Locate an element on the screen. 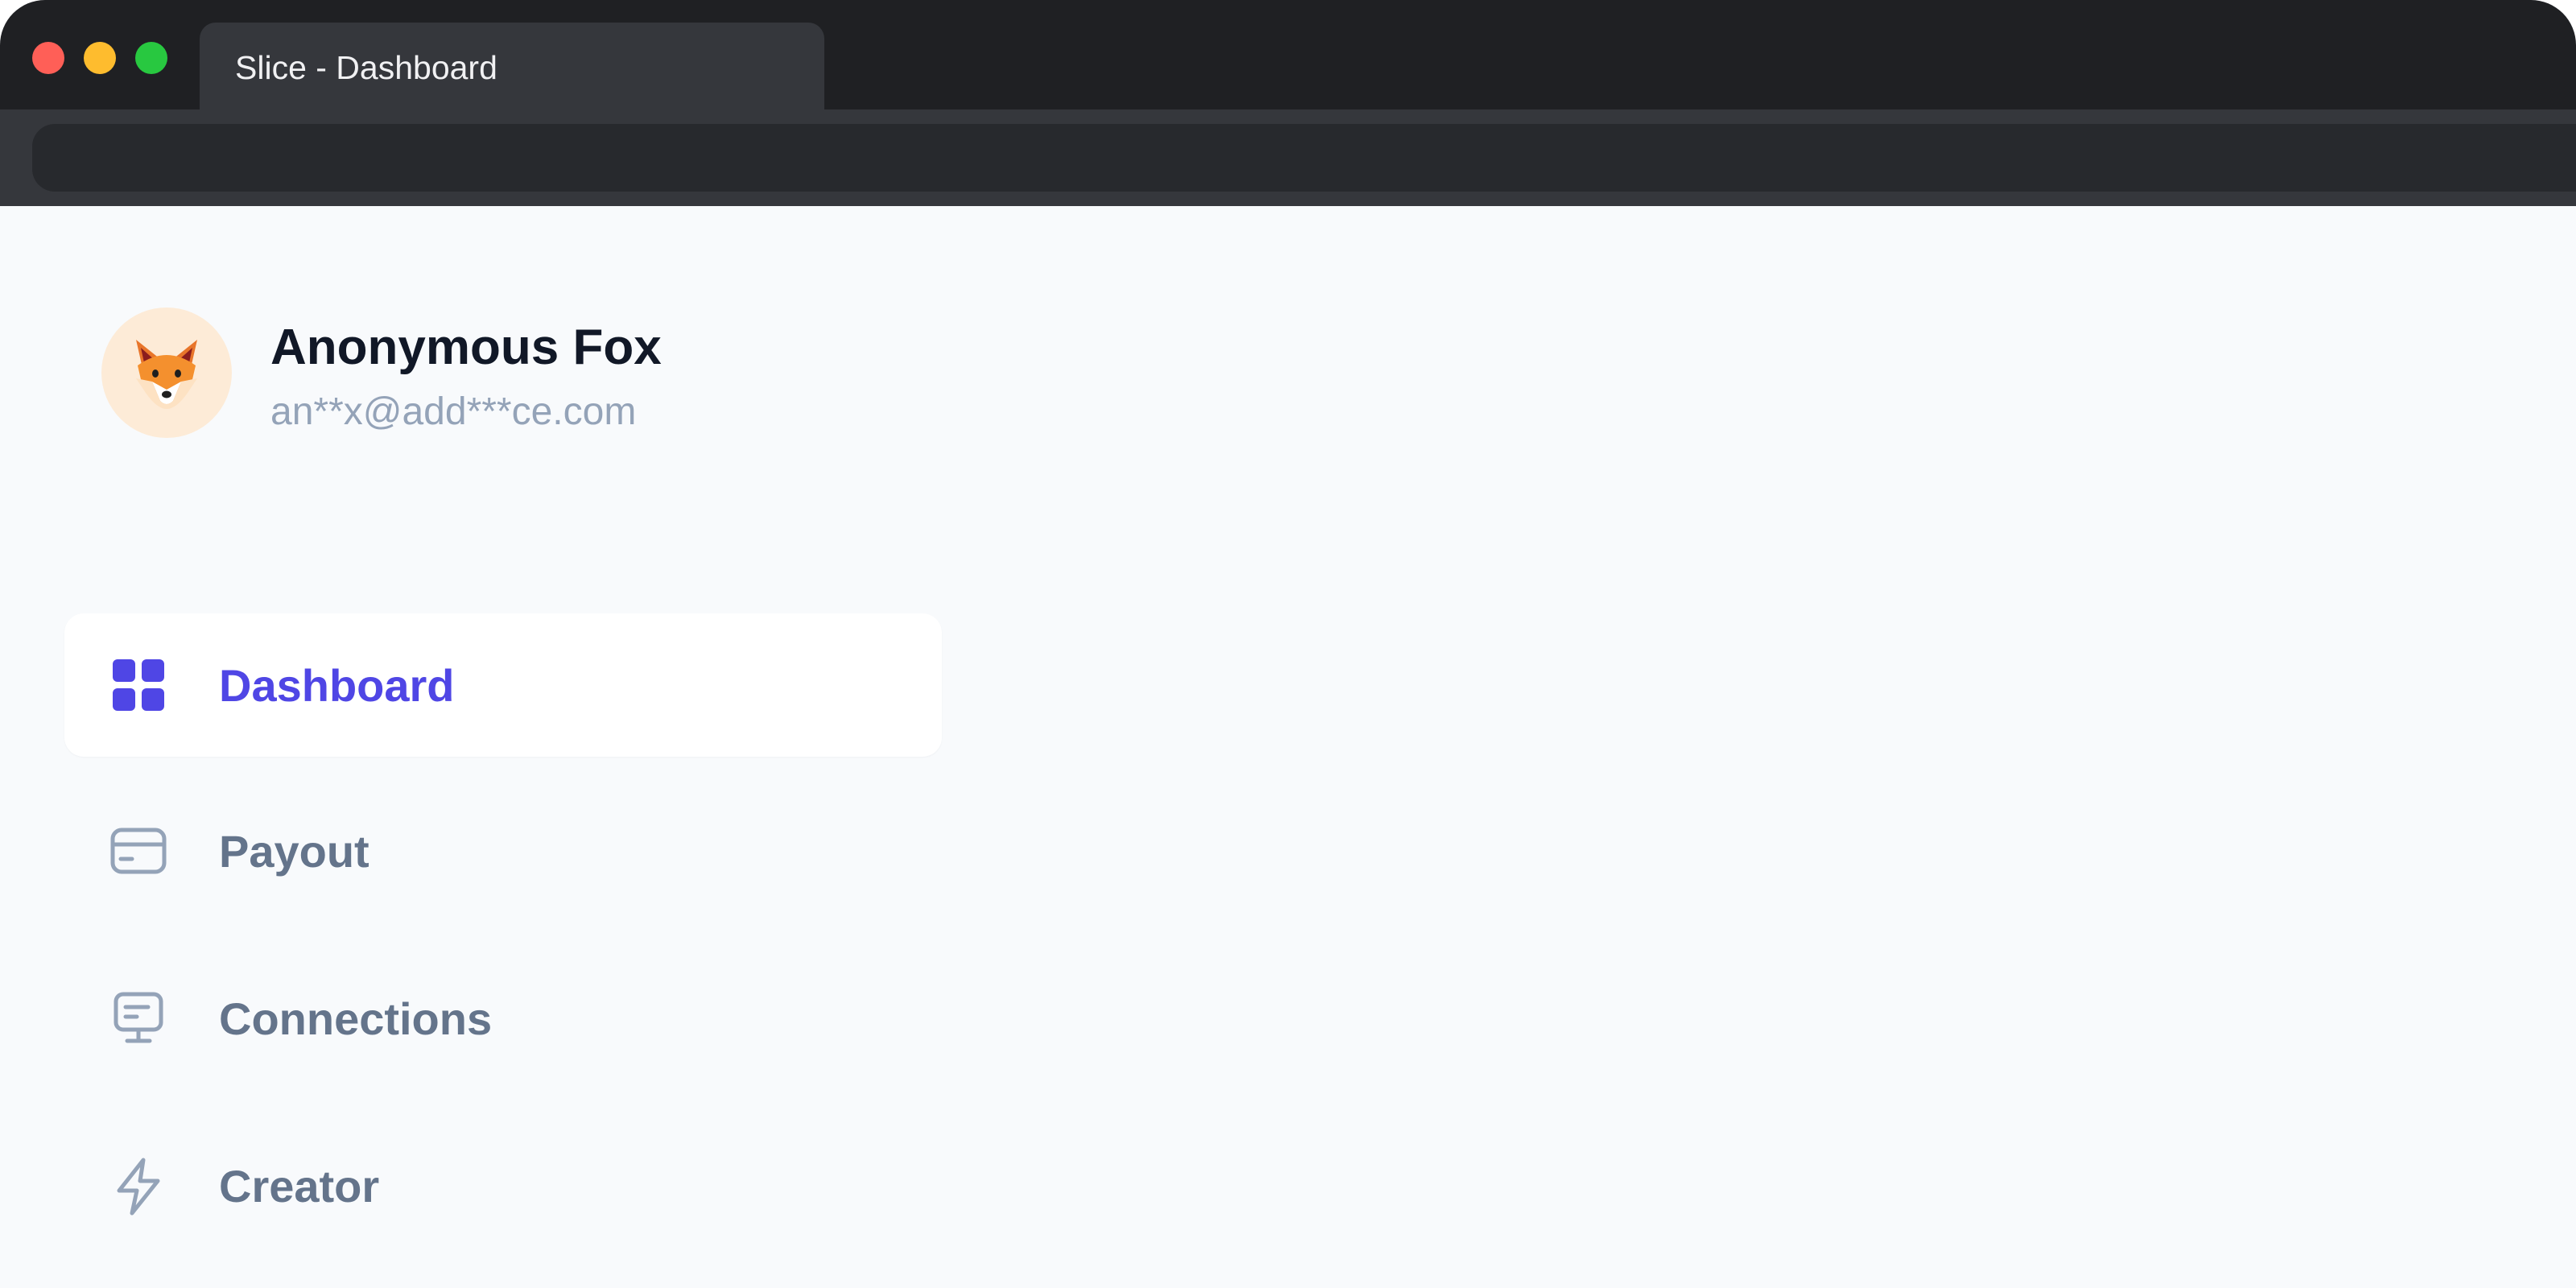  tab-title: Slice - Dashboard is located at coordinates (366, 67).